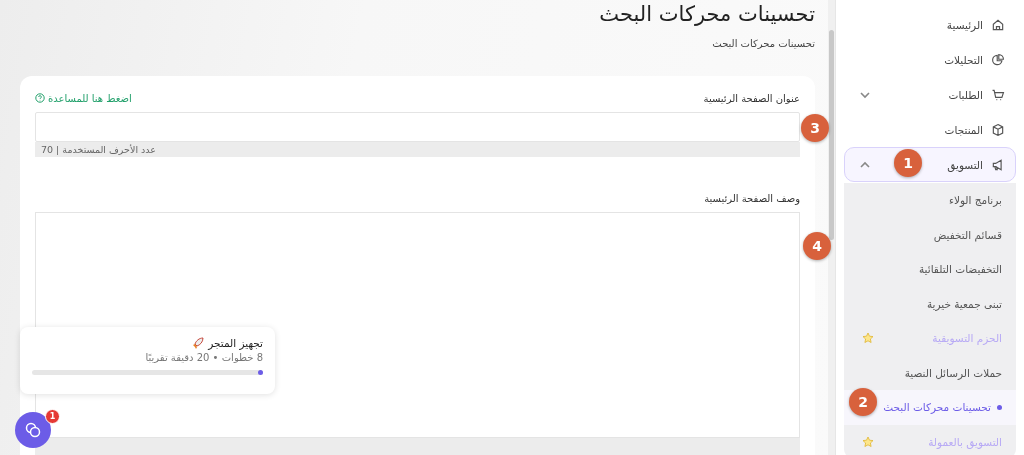 This screenshot has width=1024, height=455. I want to click on setup-subtitle: 8 خطوات • 20 دقيقة تقريبًا, so click(203, 357).